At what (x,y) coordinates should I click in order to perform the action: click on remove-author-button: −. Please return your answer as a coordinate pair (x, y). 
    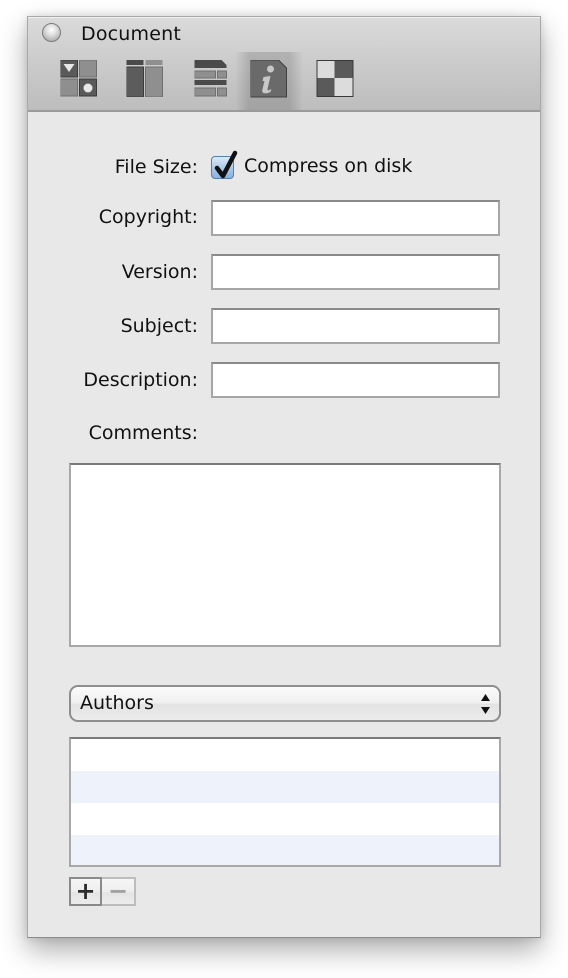
    Looking at the image, I should click on (119, 891).